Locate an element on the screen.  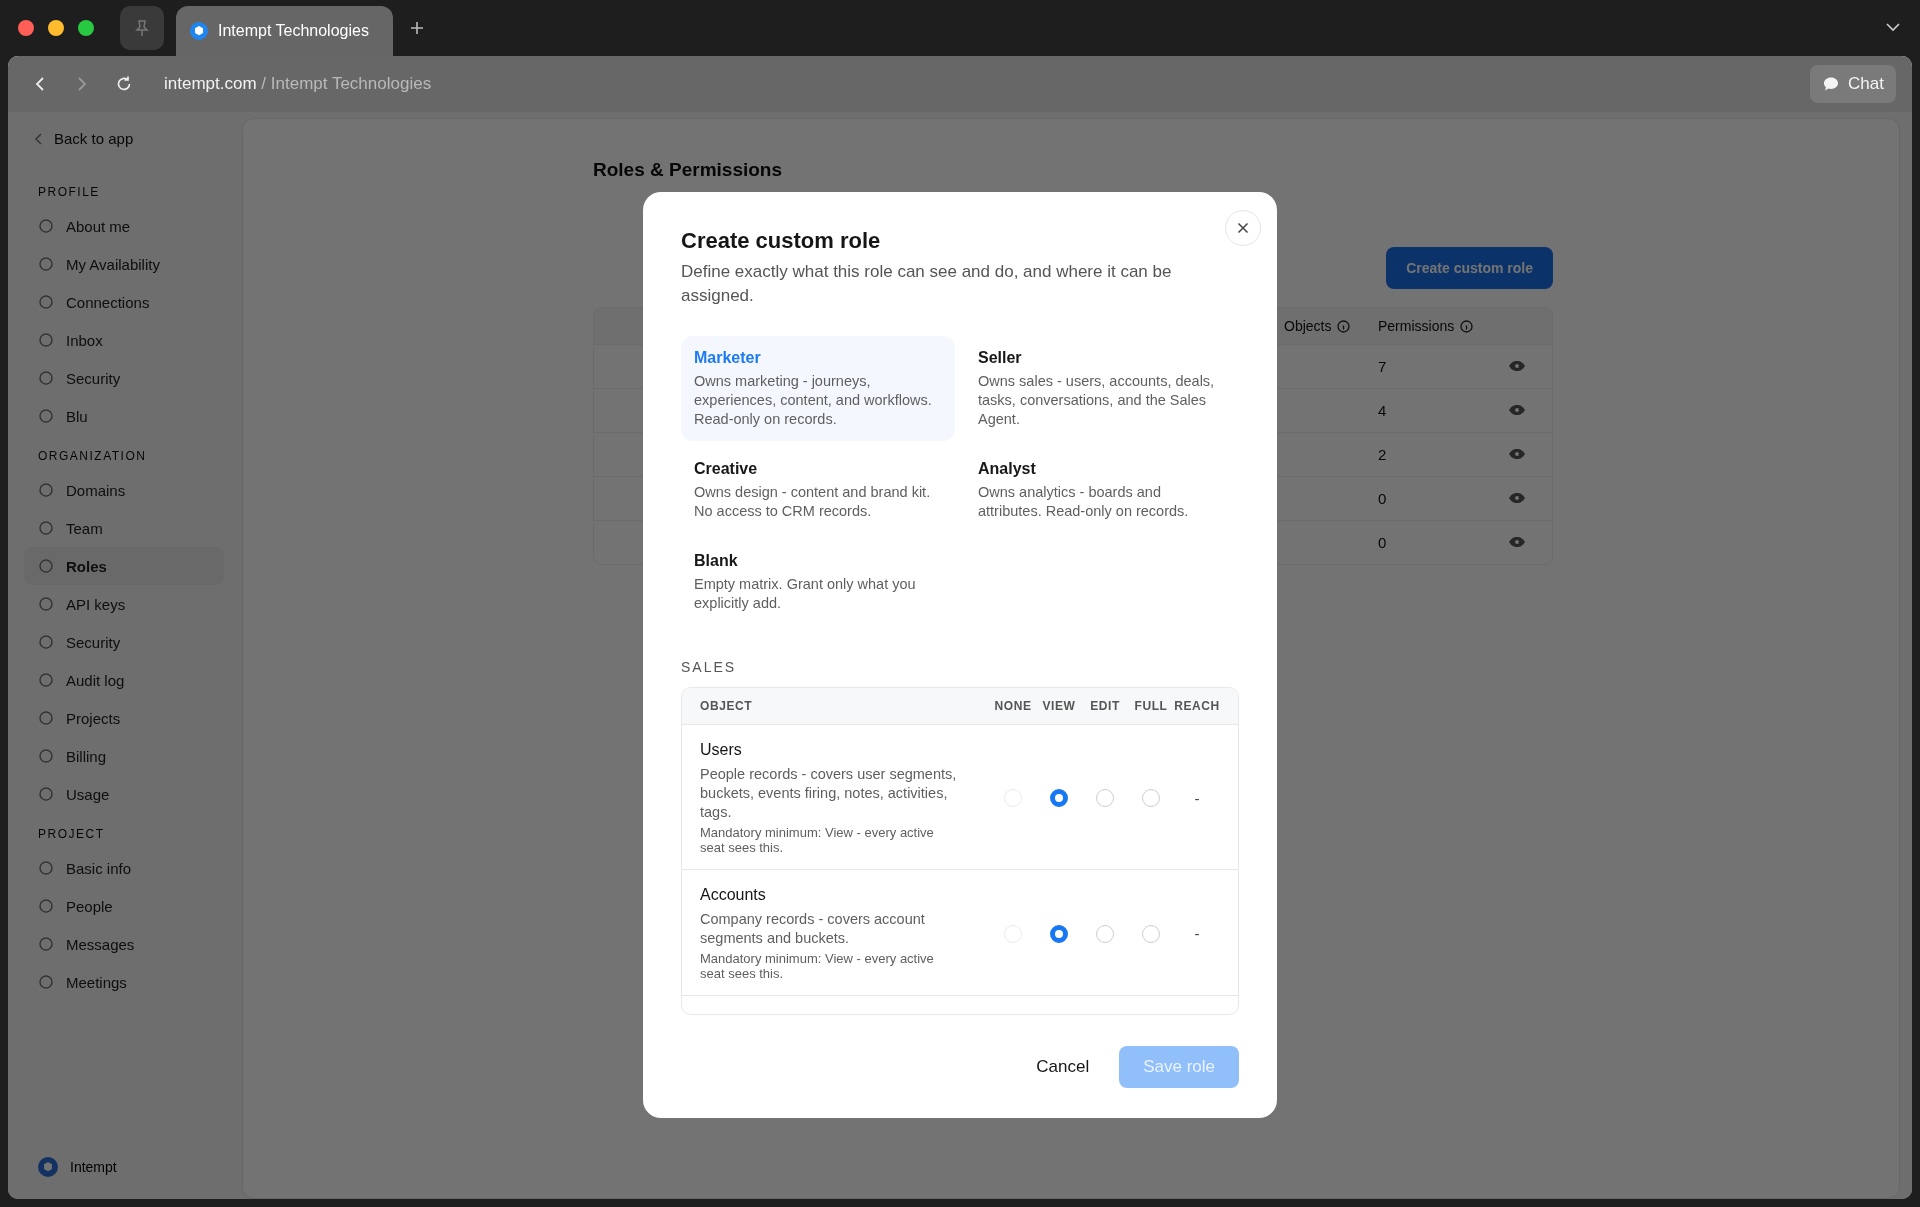
role-template-option: Seller Owns sales - users, accounts, deals, tasks, conversations, and the Sales Agent. is located at coordinates (1102, 388).